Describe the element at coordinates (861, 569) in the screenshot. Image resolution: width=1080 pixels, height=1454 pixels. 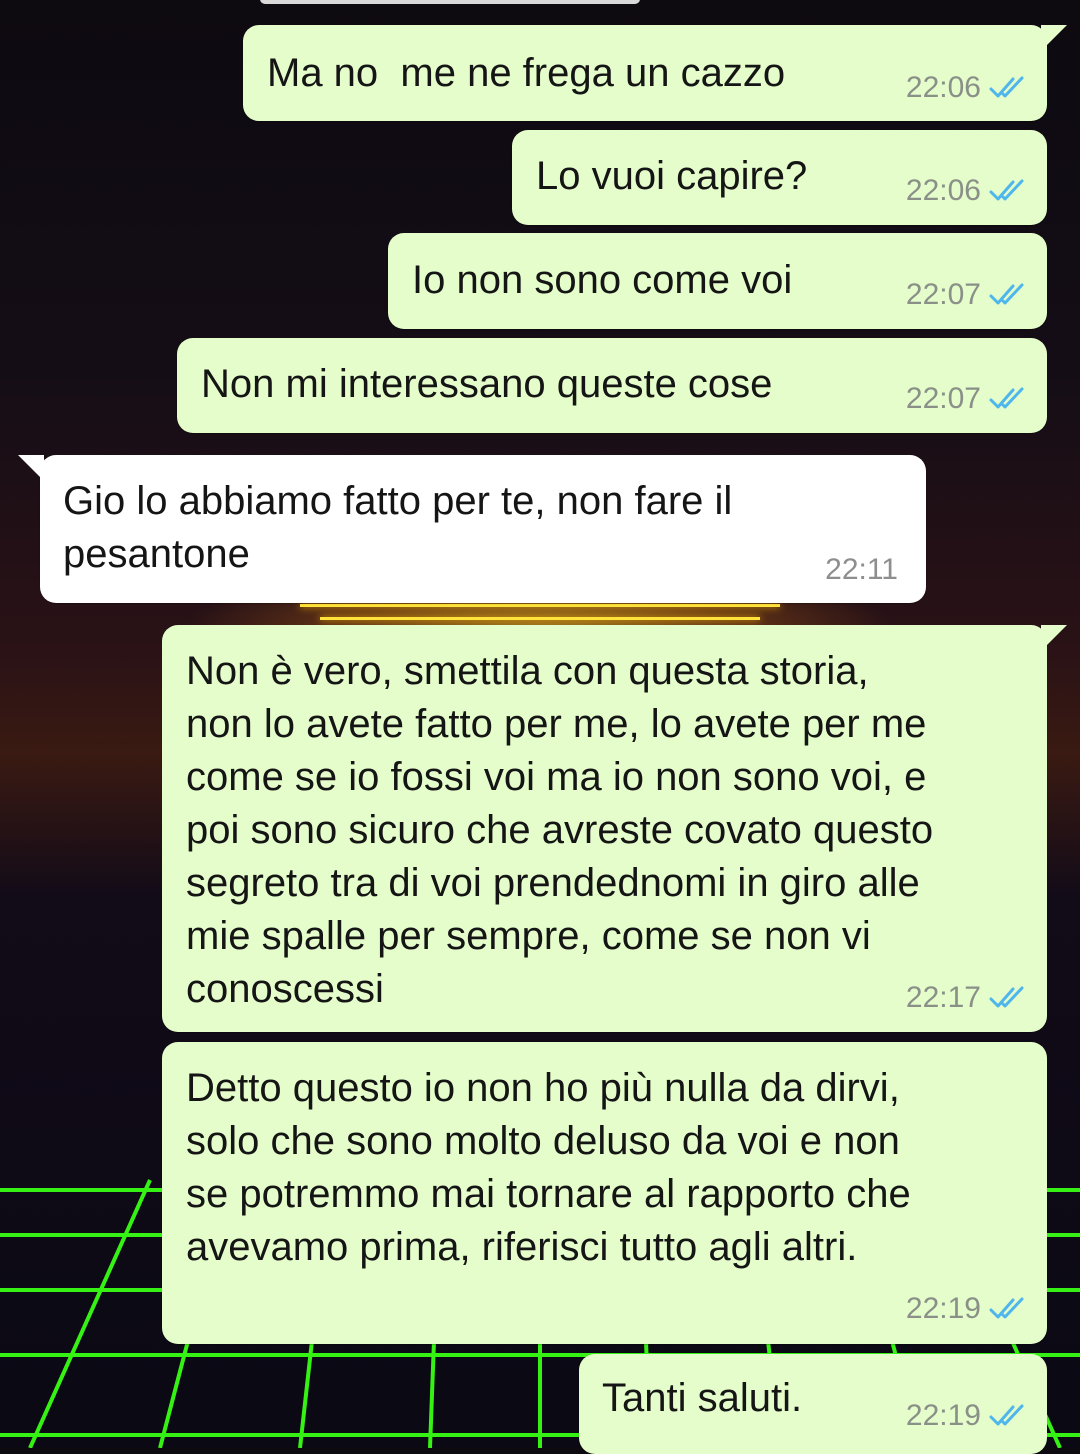
I see `message-time: 22:11` at that location.